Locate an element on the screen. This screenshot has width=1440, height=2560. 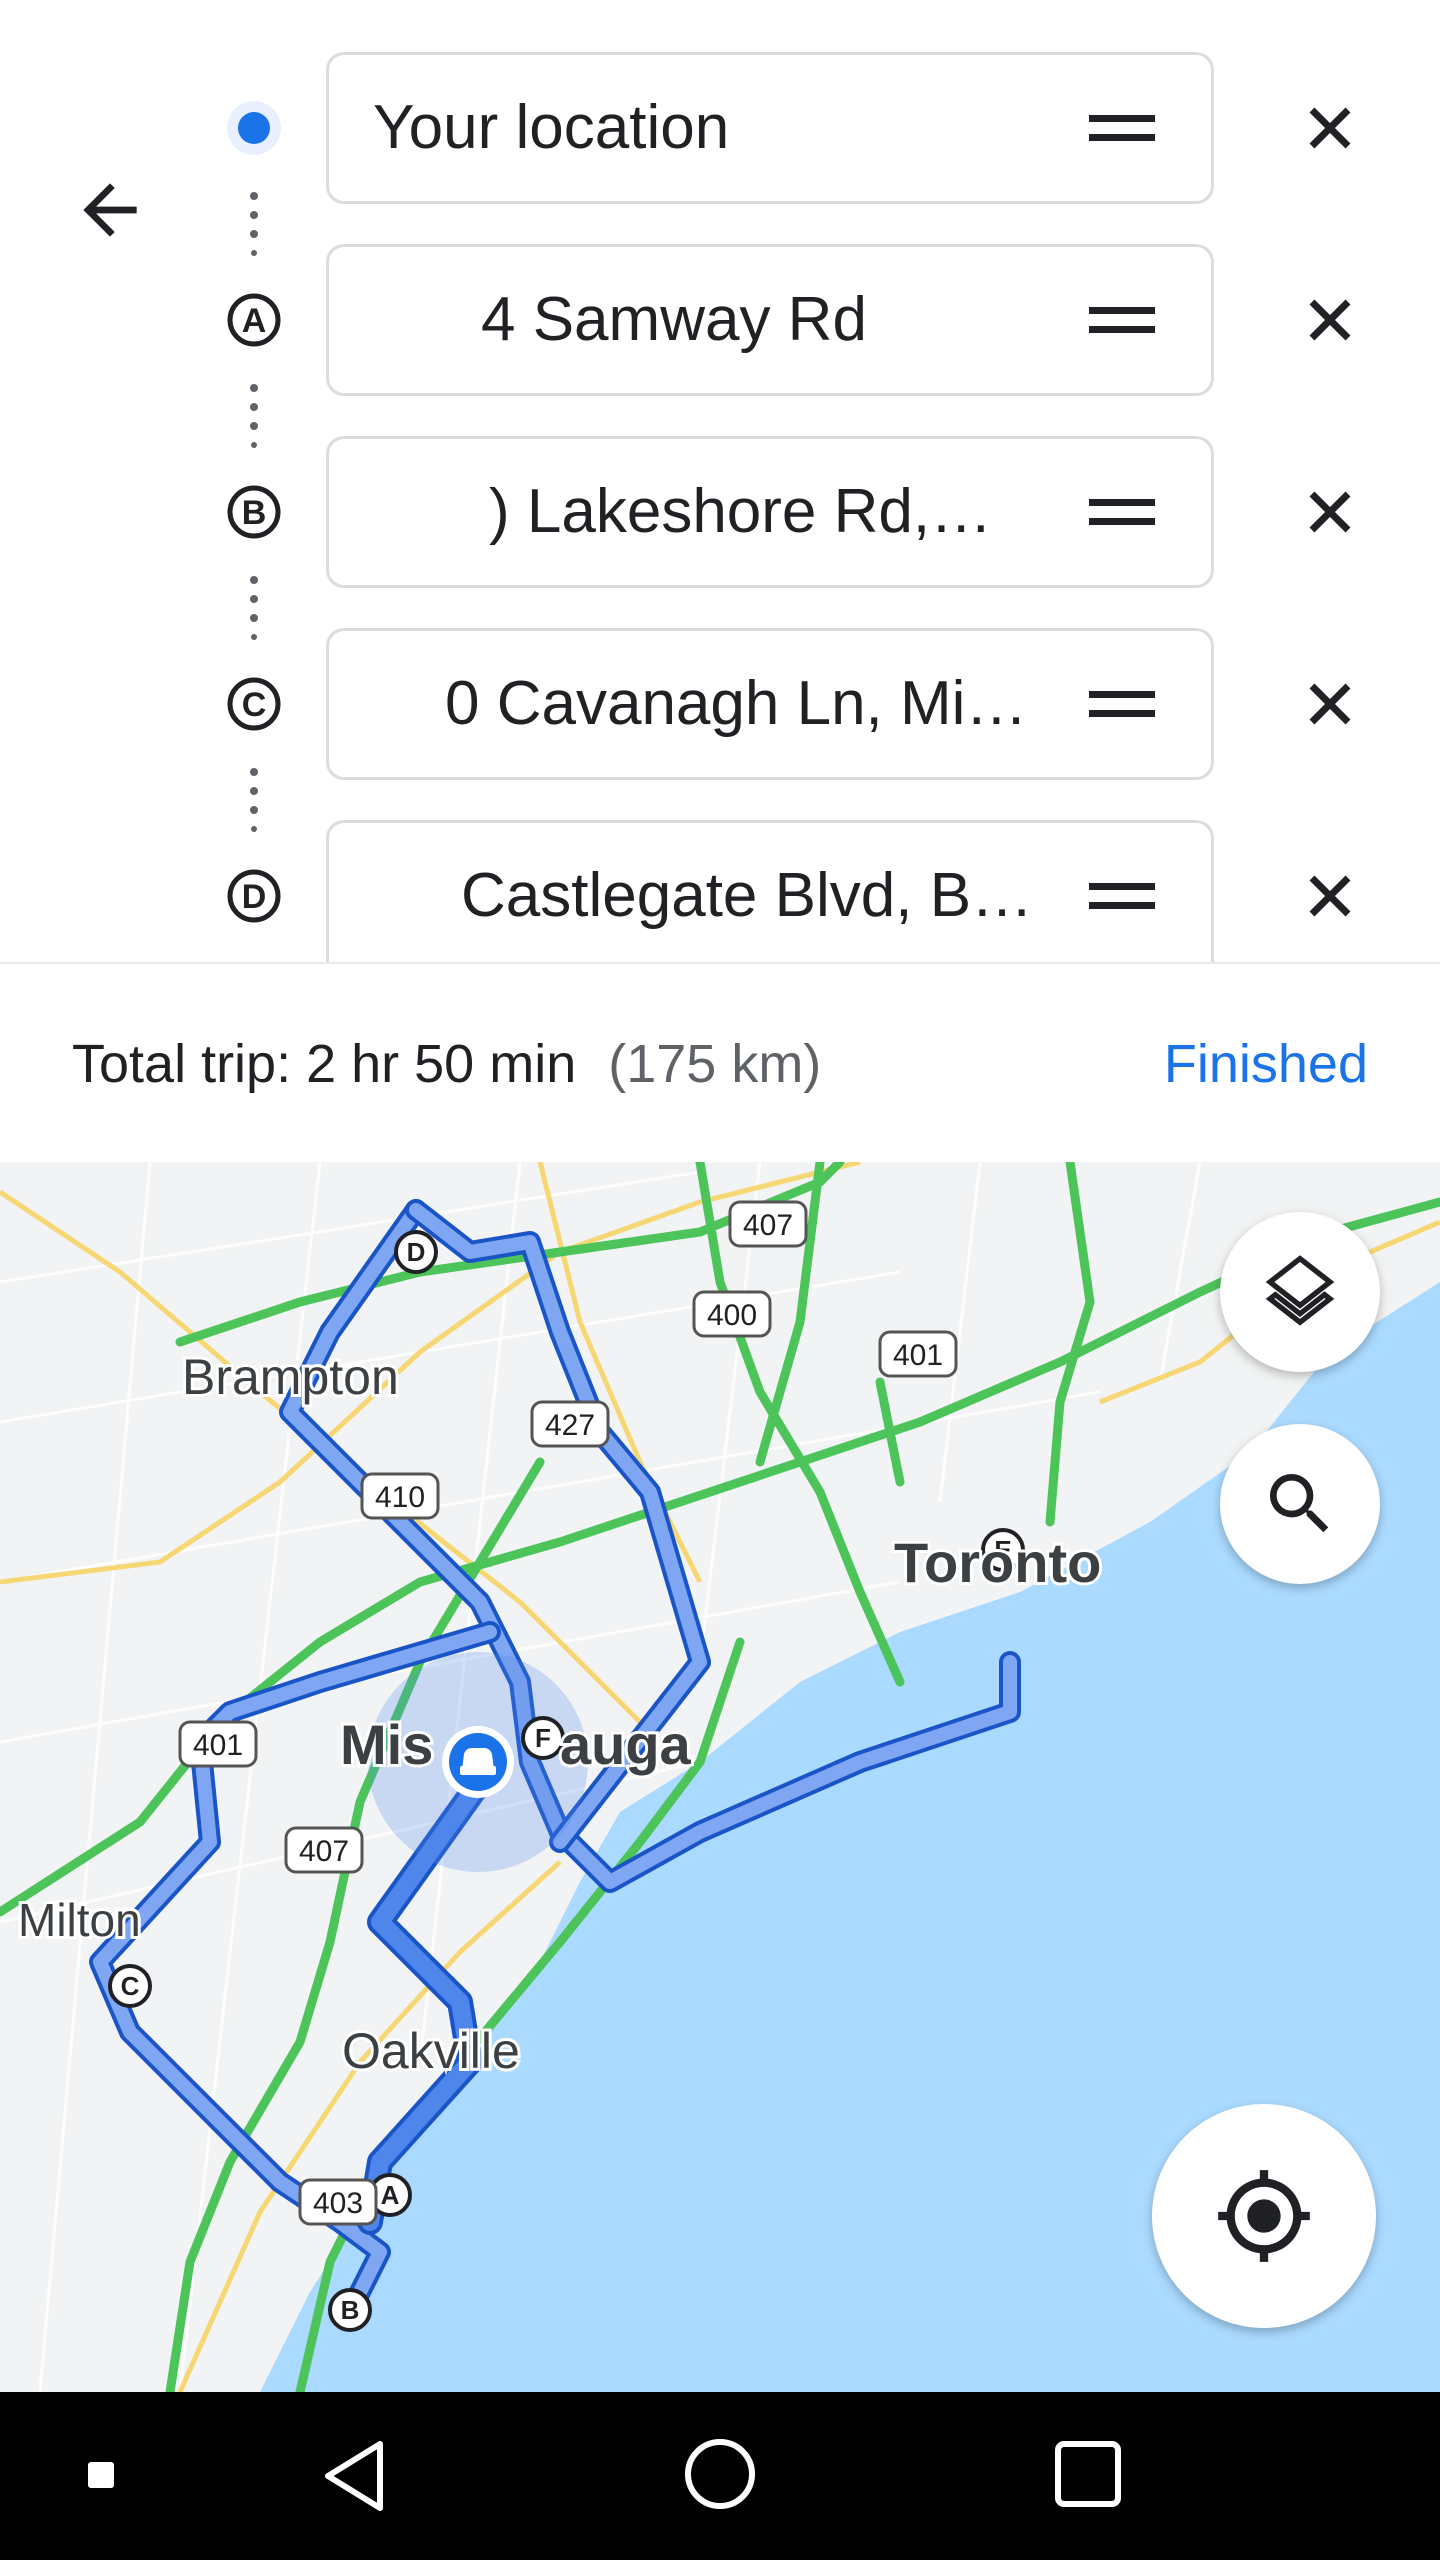
stop-a-input: 4 Samway Rd is located at coordinates (770, 320).